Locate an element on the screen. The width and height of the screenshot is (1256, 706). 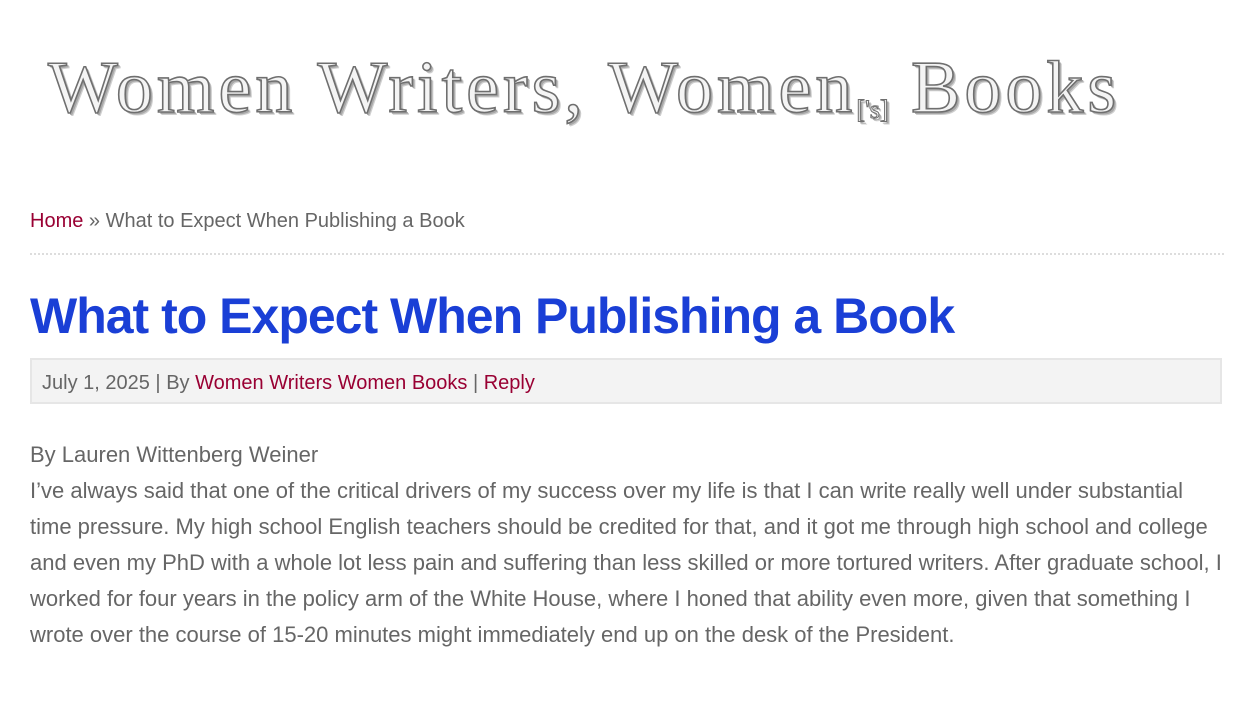
breadcrumb-home-link: Home is located at coordinates (56, 221).